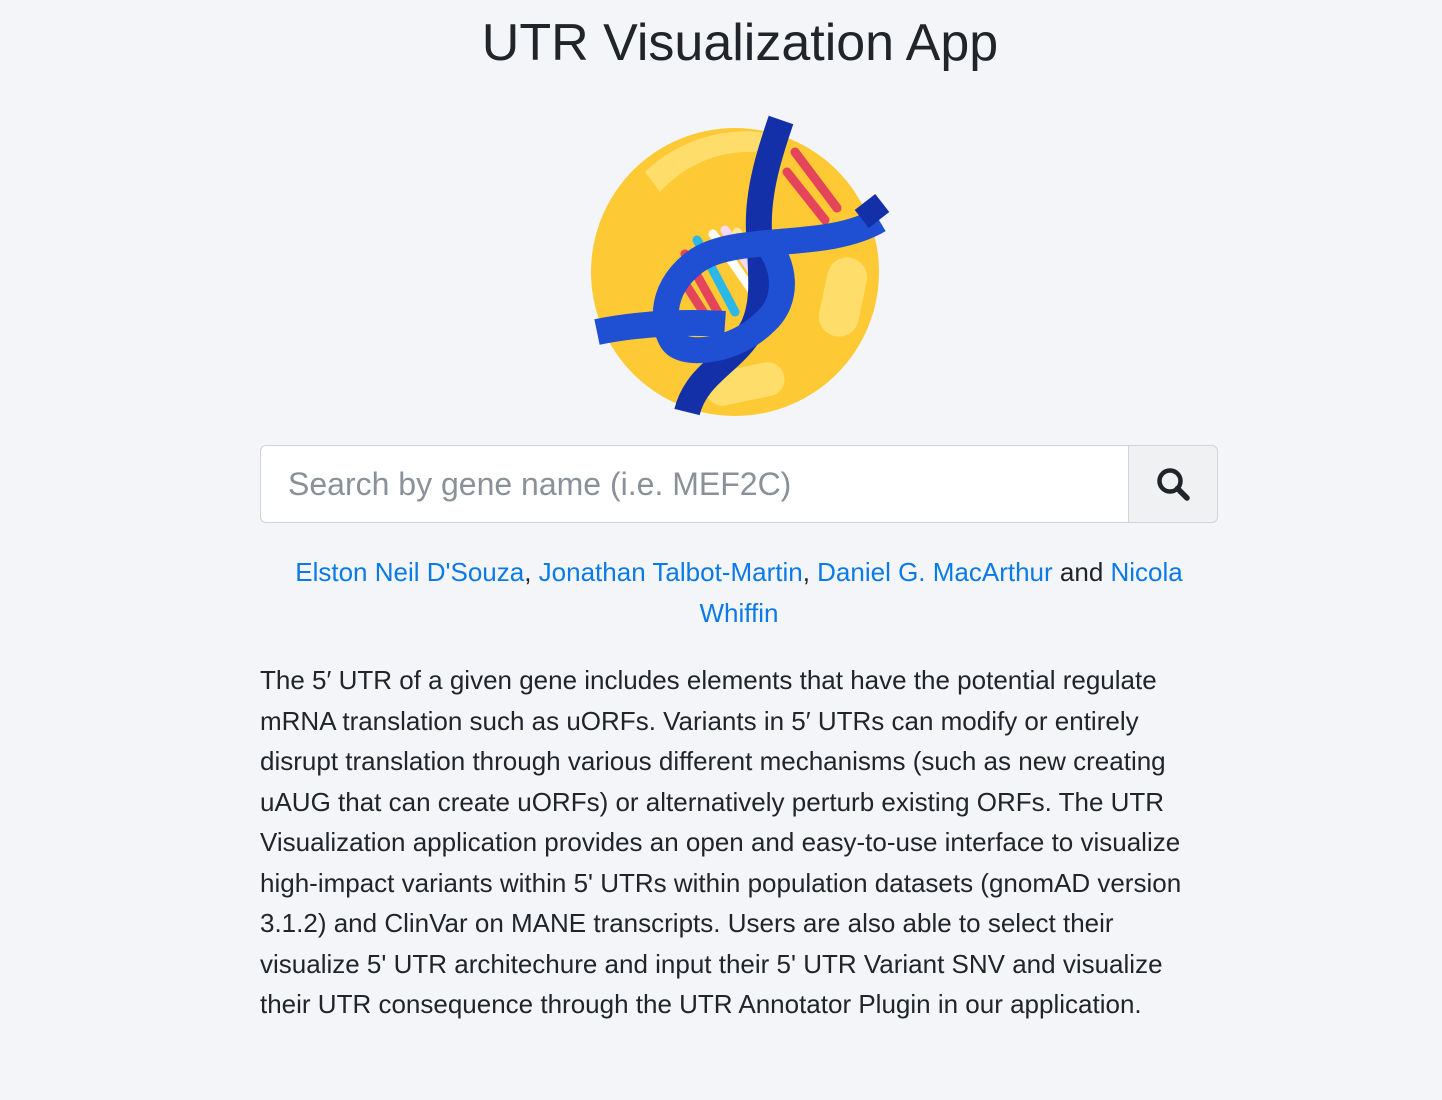 The width and height of the screenshot is (1442, 1100). I want to click on search-input, so click(694, 484).